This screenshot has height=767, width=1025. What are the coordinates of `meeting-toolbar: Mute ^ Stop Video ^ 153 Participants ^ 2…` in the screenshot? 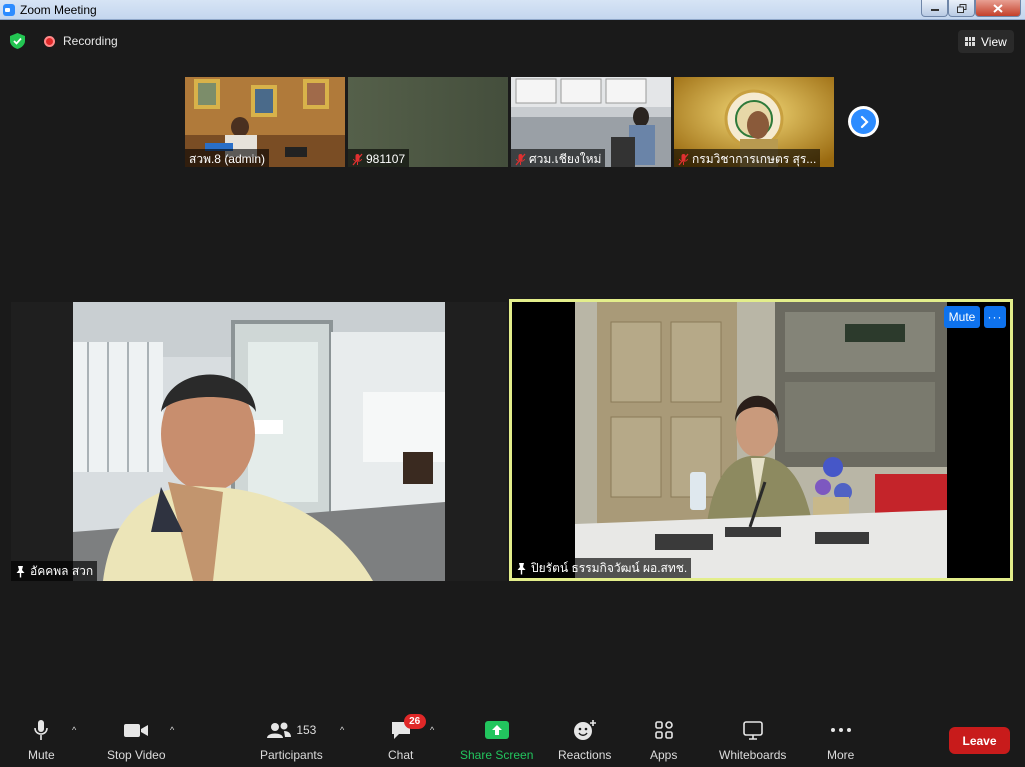 It's located at (512, 737).